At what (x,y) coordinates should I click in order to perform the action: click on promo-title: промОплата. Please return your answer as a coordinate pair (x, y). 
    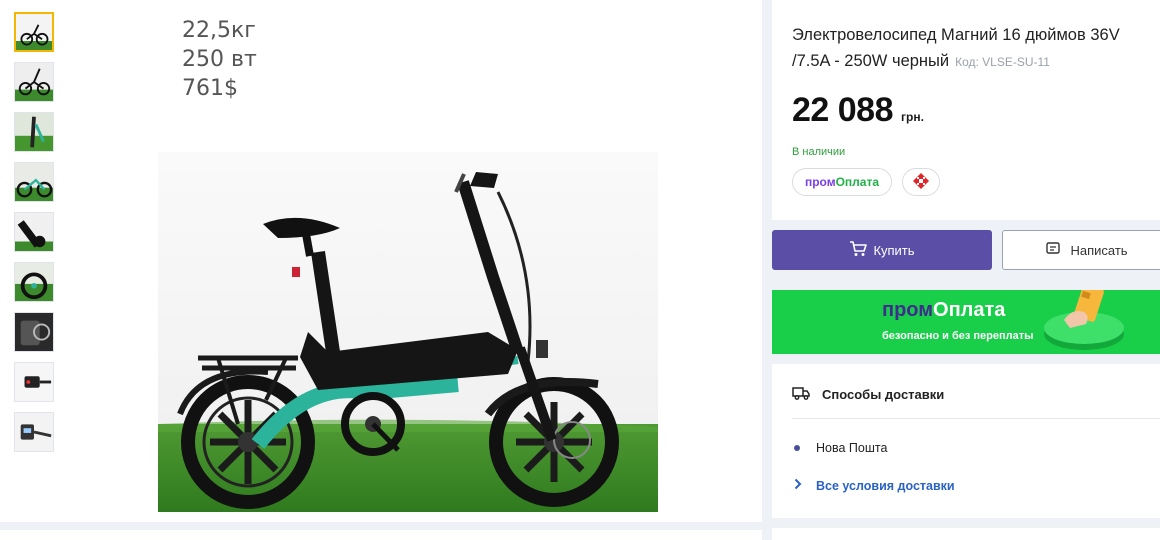
    Looking at the image, I should click on (943, 310).